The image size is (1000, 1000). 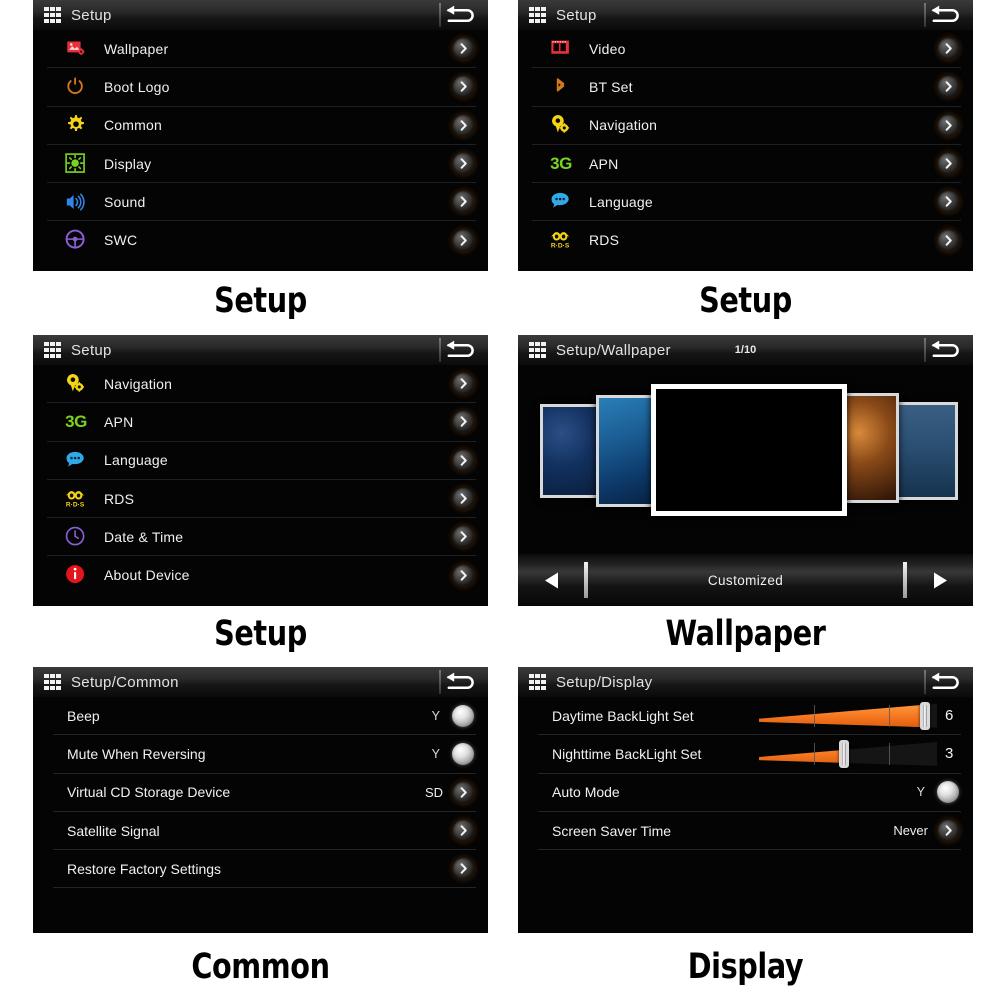 I want to click on wallpaper-source-button: Customized, so click(x=745, y=580).